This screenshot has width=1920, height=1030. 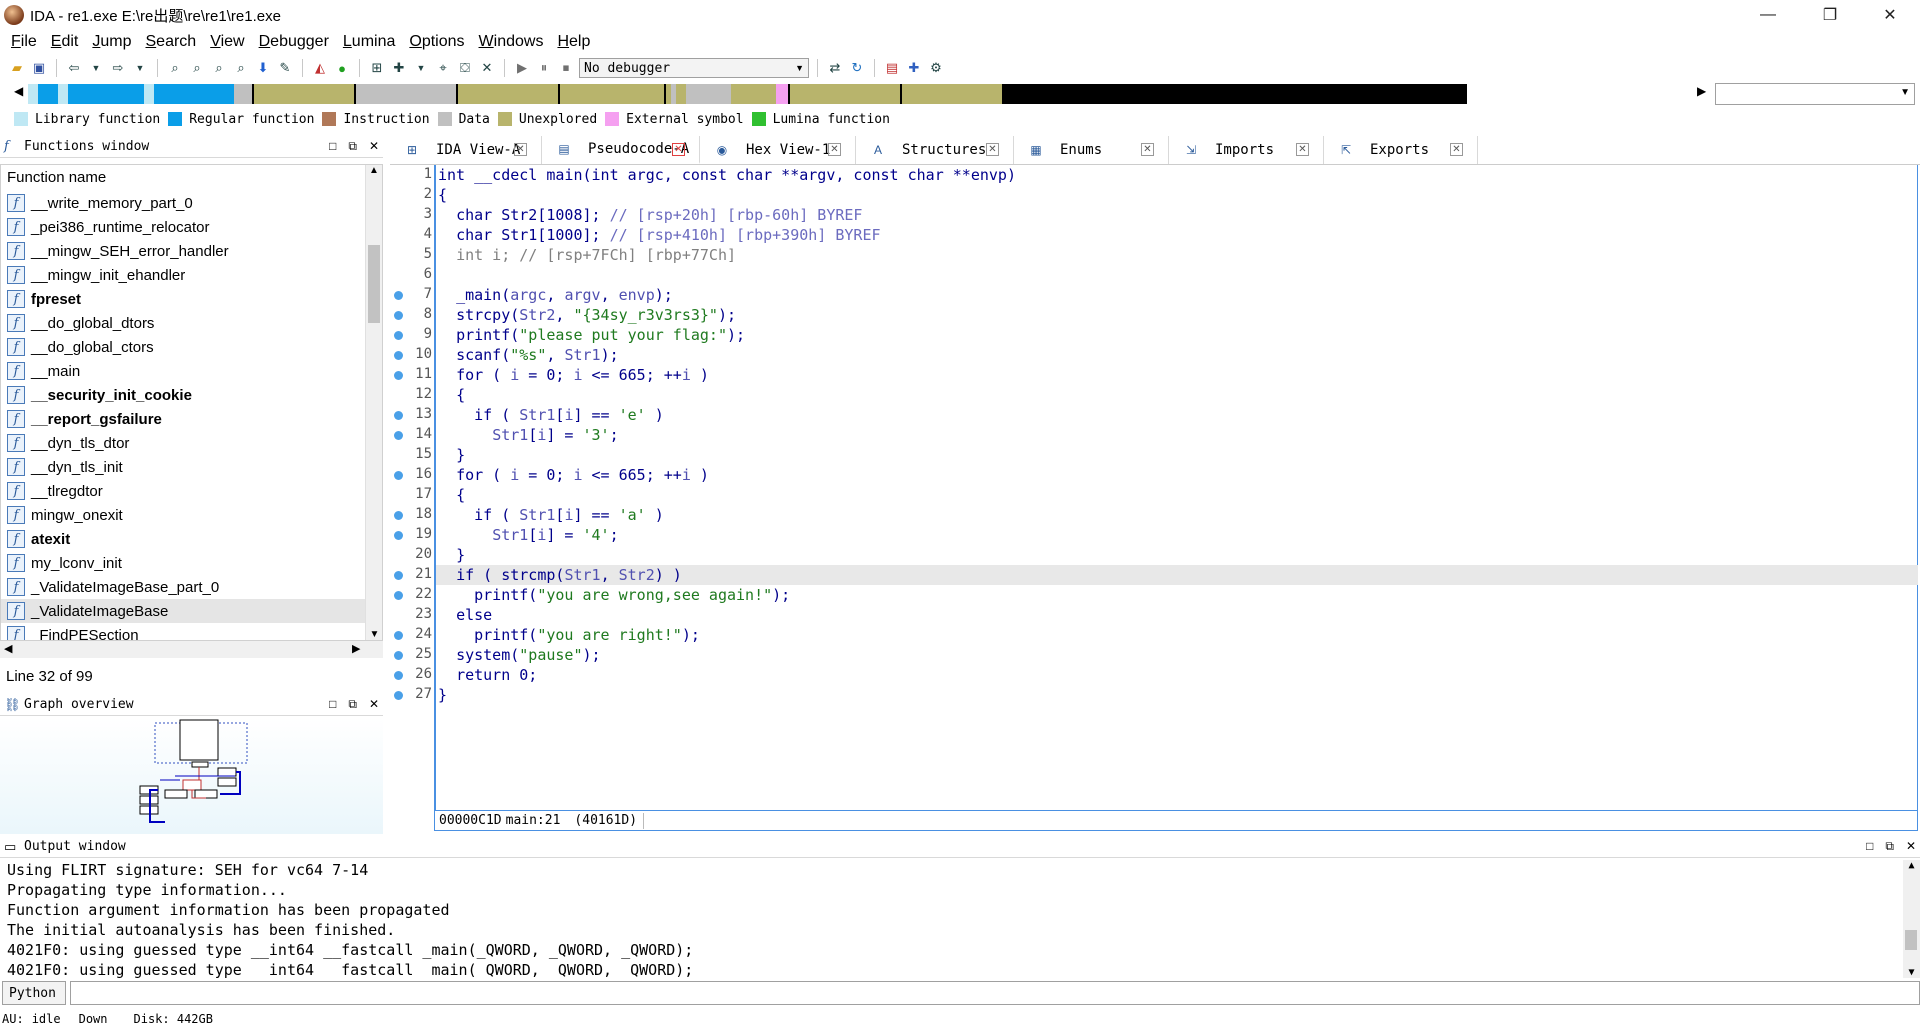 I want to click on gutter-line: 22, so click(x=412, y=595).